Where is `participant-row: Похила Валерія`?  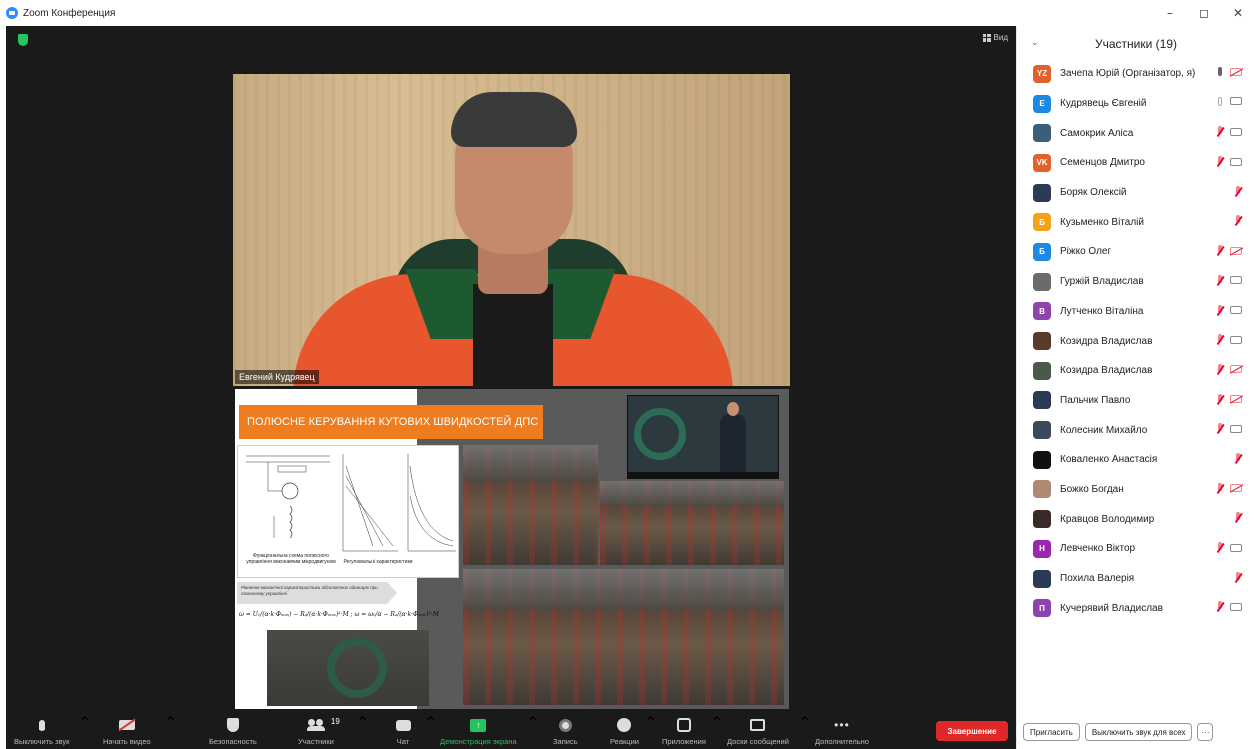
participant-row: Похила Валерія is located at coordinates (1136, 579).